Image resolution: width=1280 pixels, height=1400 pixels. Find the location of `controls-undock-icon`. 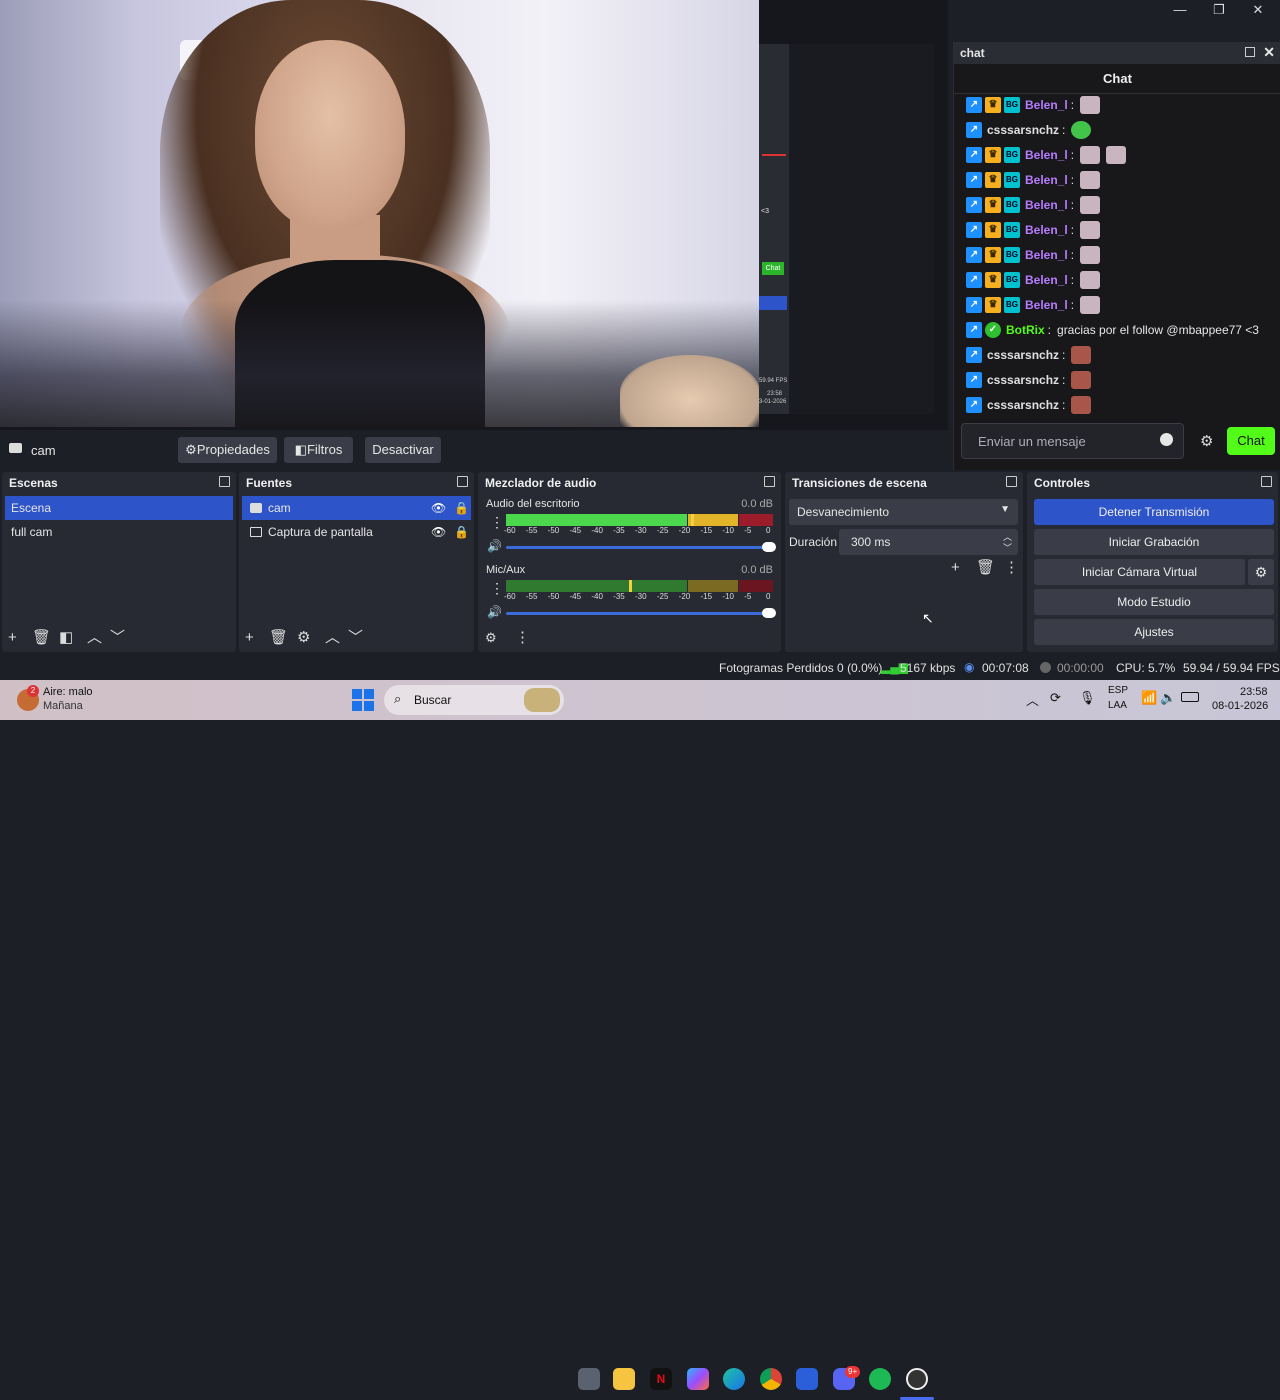

controls-undock-icon is located at coordinates (1266, 481).